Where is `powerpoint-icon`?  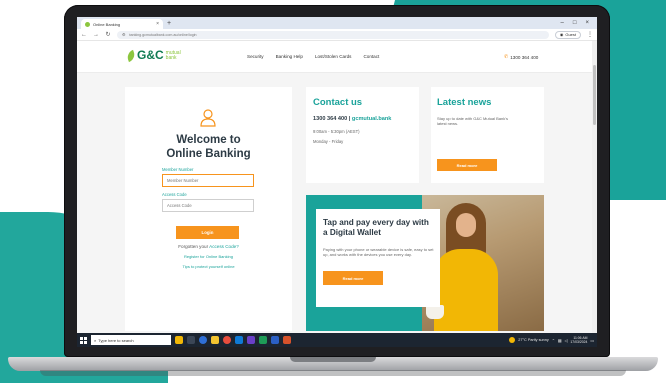
powerpoint-icon is located at coordinates (287, 340).